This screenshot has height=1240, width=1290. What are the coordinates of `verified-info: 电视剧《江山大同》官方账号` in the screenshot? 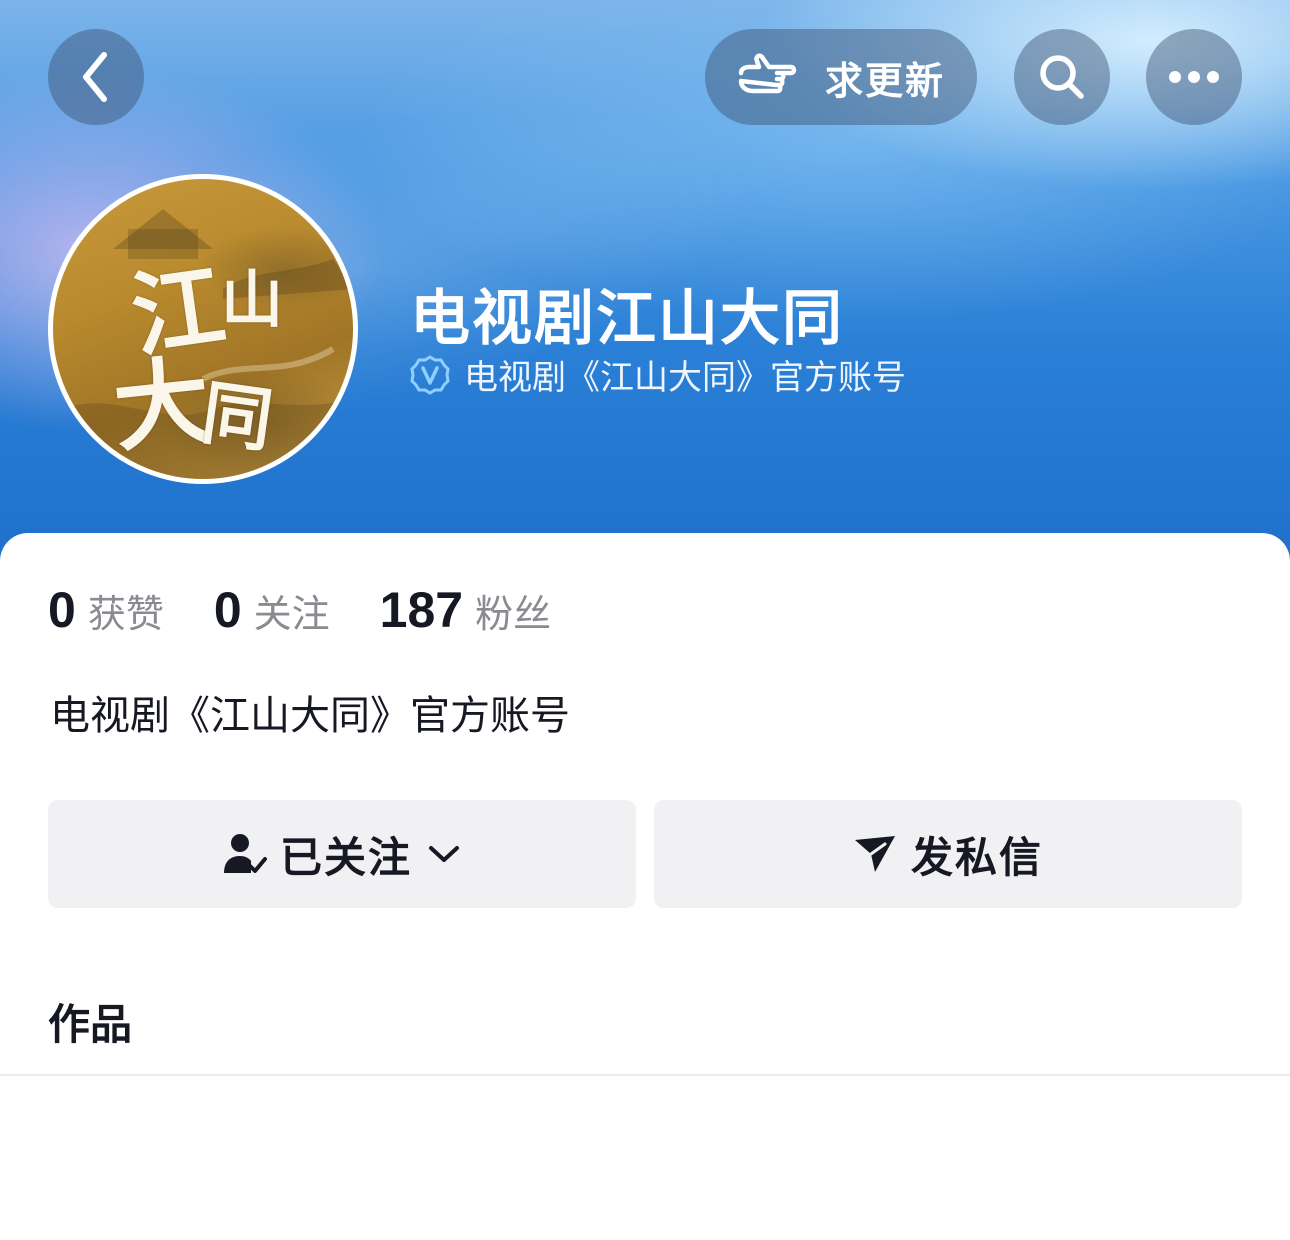 It's located at (658, 374).